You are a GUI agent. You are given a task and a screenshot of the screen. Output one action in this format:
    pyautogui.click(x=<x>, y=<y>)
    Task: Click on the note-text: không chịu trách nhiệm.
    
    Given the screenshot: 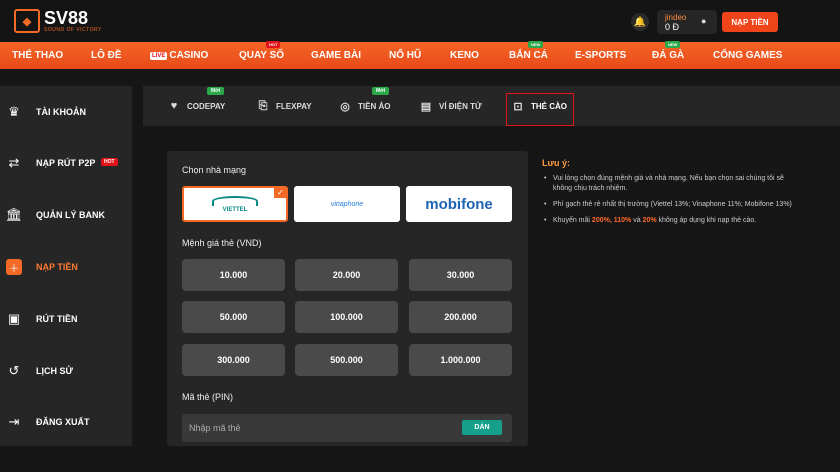 What is the action you would take?
    pyautogui.click(x=590, y=188)
    